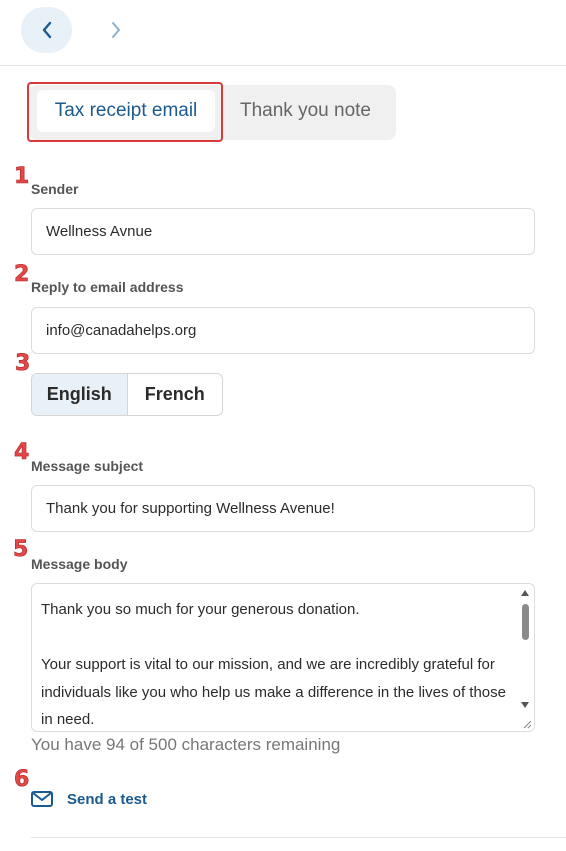 This screenshot has height=851, width=566. I want to click on back-button, so click(46, 30).